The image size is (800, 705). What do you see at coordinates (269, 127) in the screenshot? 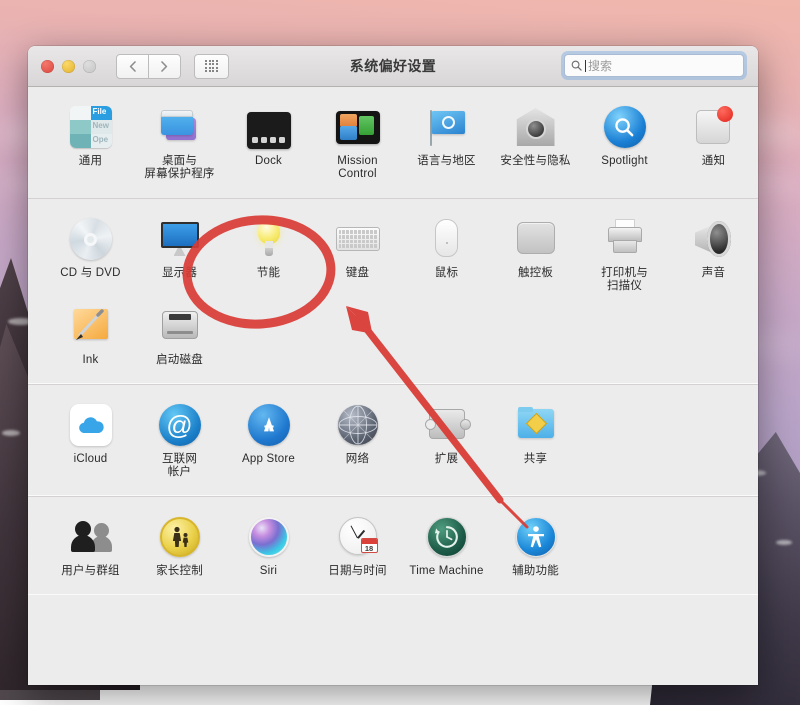
I see `dock-icon` at bounding box center [269, 127].